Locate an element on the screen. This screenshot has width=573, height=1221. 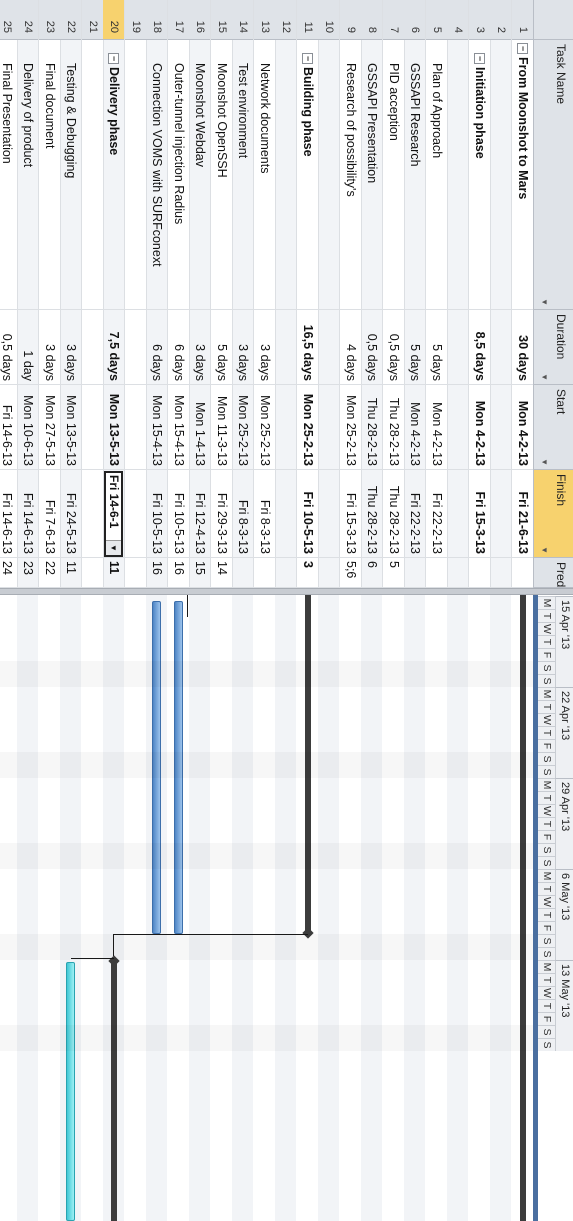
task-name-cell: GSSAPI Research is located at coordinates (415, 175).